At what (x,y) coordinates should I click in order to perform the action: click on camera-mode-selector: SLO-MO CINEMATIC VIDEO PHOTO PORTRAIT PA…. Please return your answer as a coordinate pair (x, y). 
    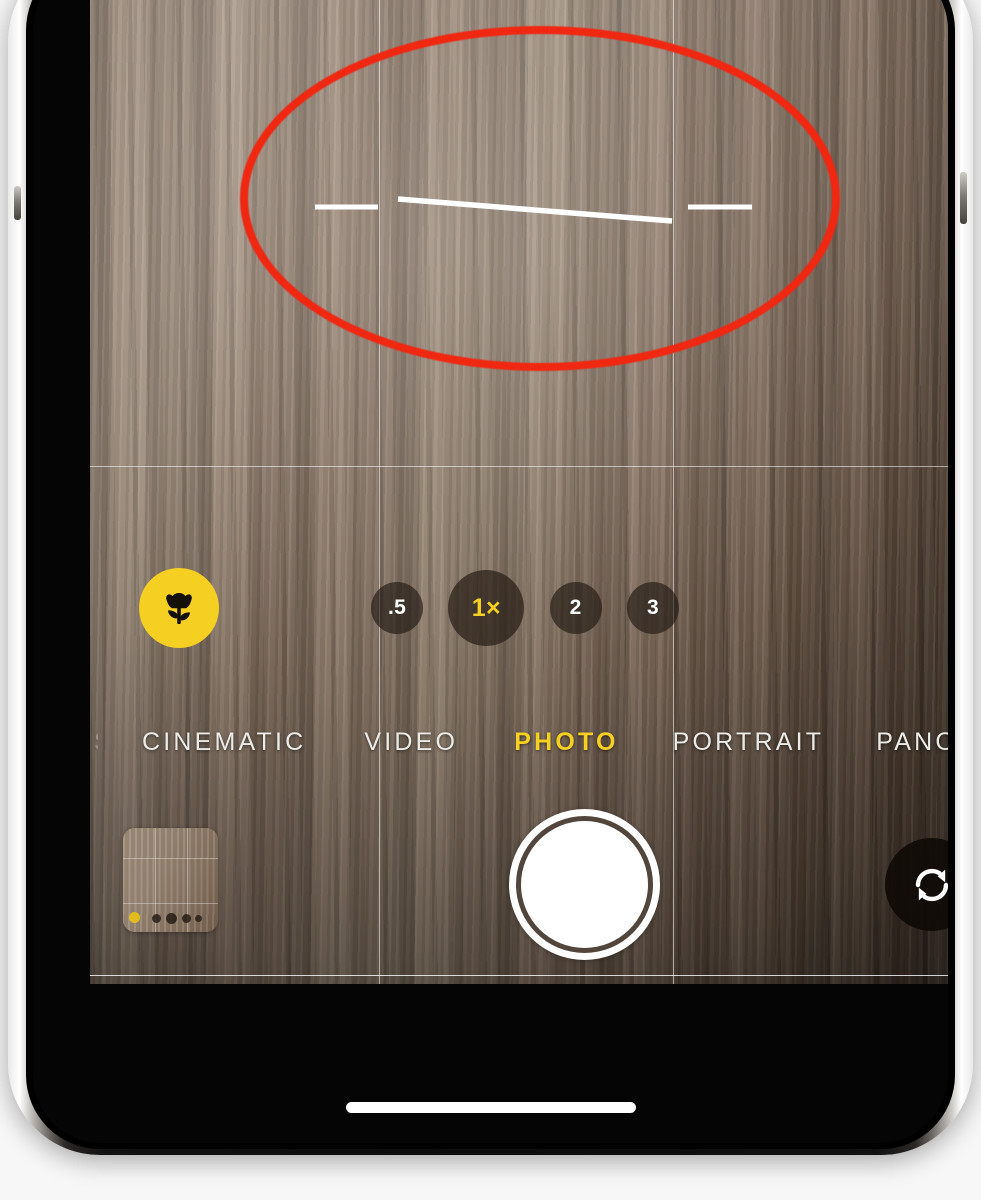
    Looking at the image, I should click on (519, 742).